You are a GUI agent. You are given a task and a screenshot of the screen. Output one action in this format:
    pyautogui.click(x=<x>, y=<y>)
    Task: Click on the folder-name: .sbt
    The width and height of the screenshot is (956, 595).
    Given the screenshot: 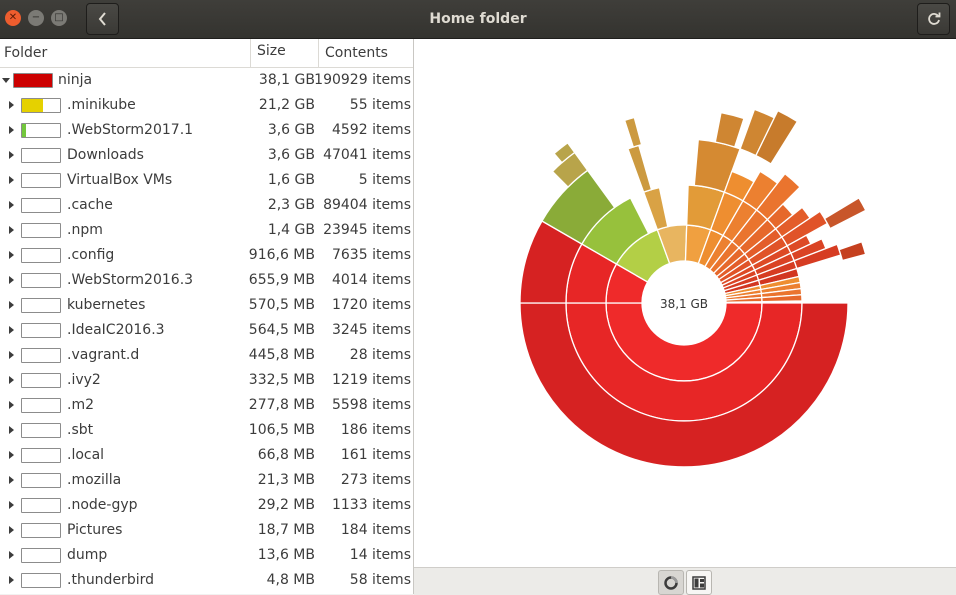 What is the action you would take?
    pyautogui.click(x=80, y=430)
    